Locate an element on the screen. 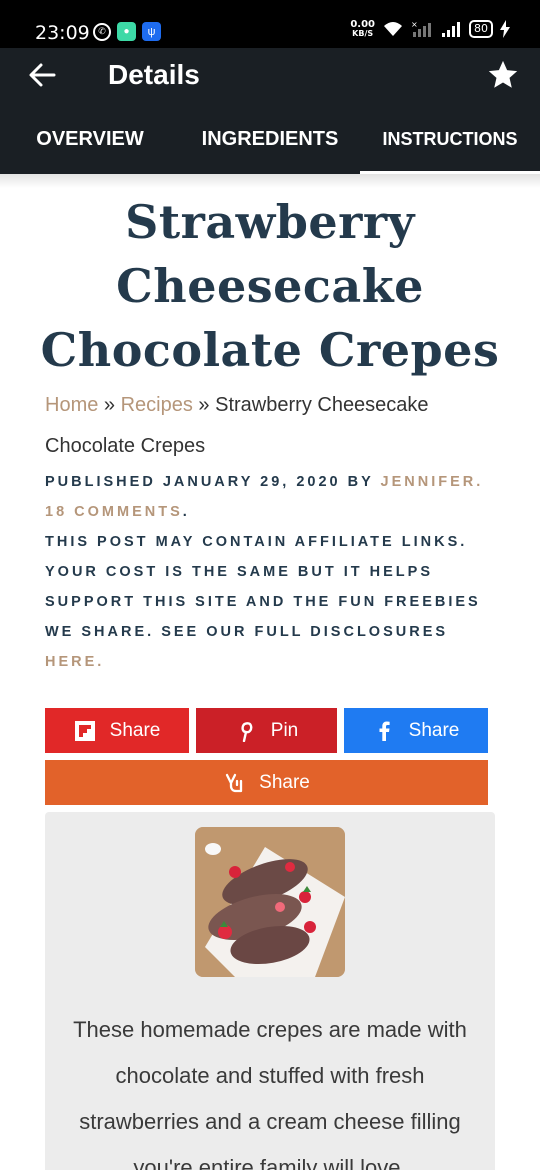 This screenshot has height=1170, width=540. page-title: Details is located at coordinates (154, 74).